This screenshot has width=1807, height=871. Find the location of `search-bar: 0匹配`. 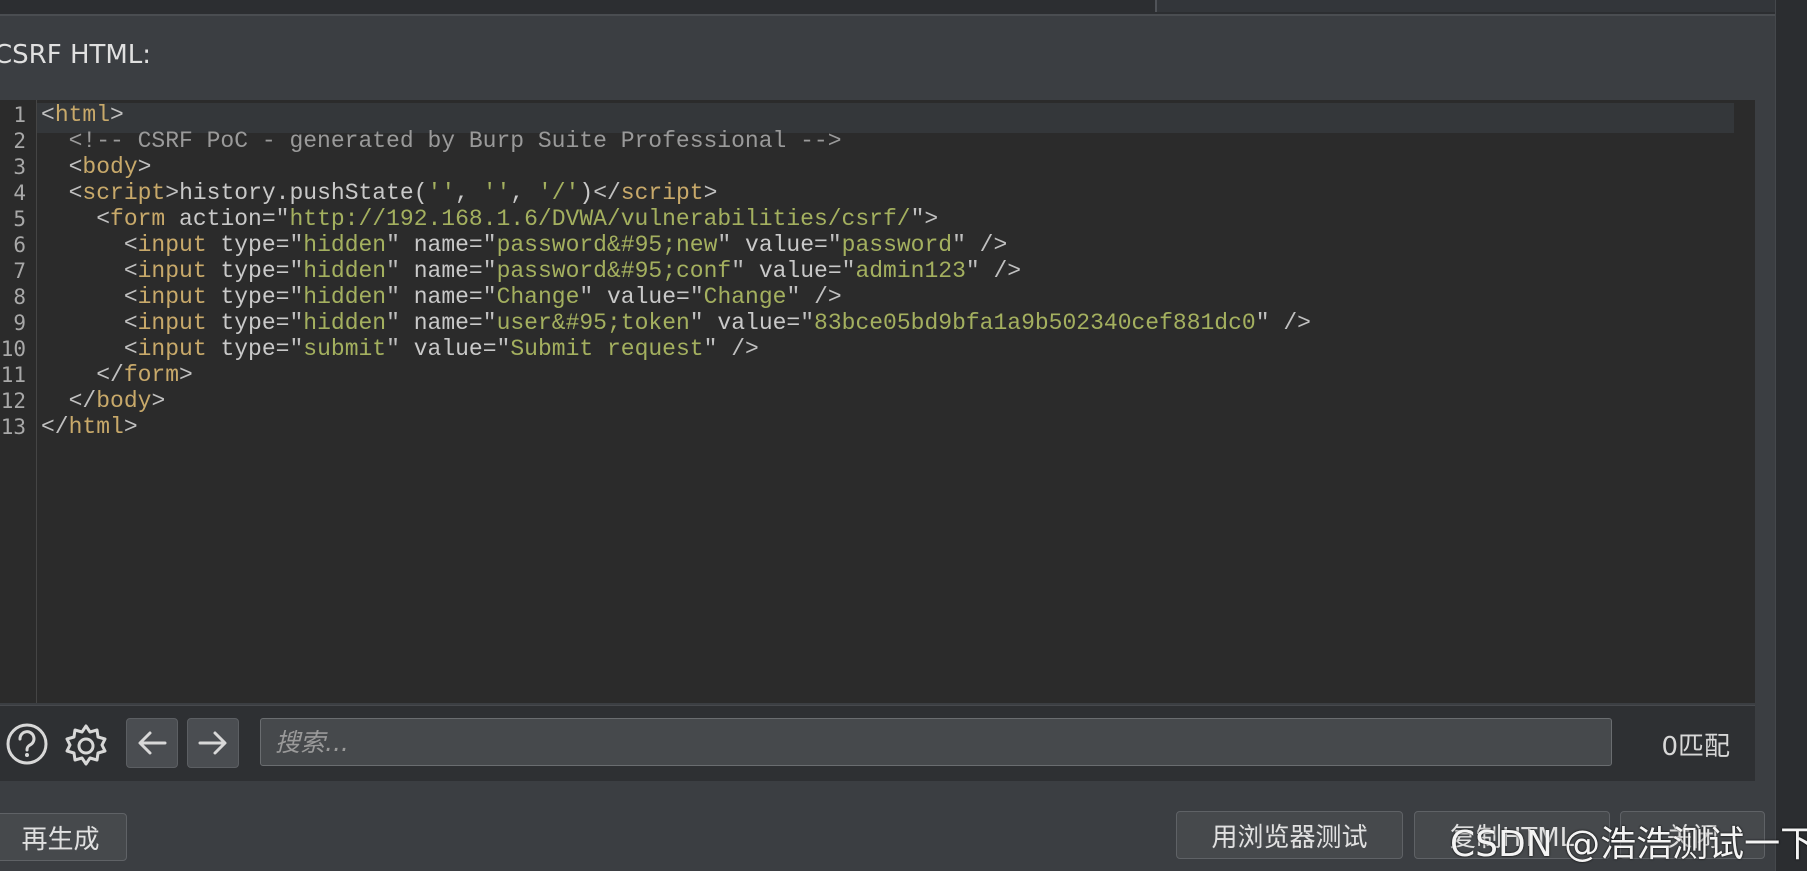

search-bar: 0匹配 is located at coordinates (877, 743).